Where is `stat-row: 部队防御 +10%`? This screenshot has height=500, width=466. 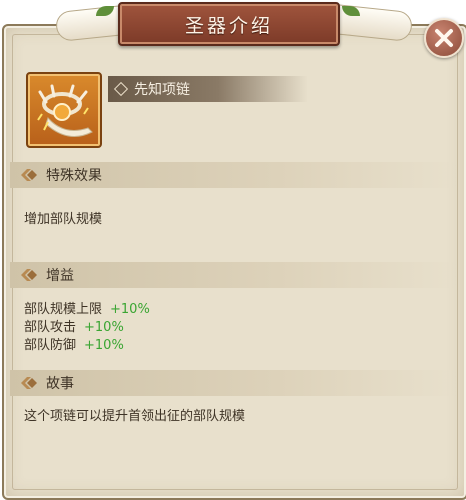
stat-row: 部队防御 +10% is located at coordinates (74, 343).